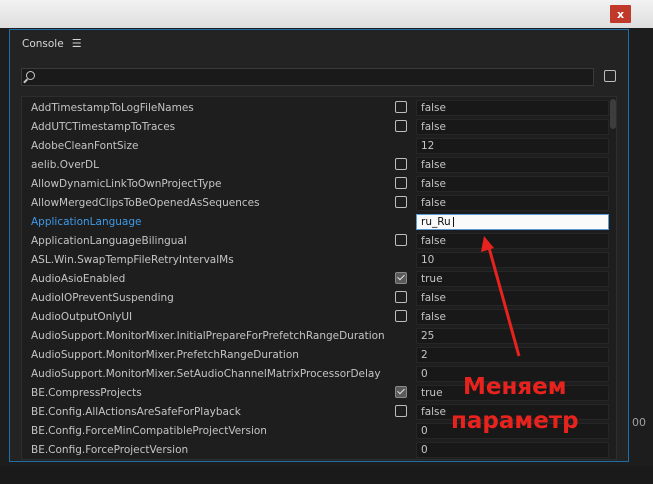  I want to click on search-option-checkbox, so click(610, 76).